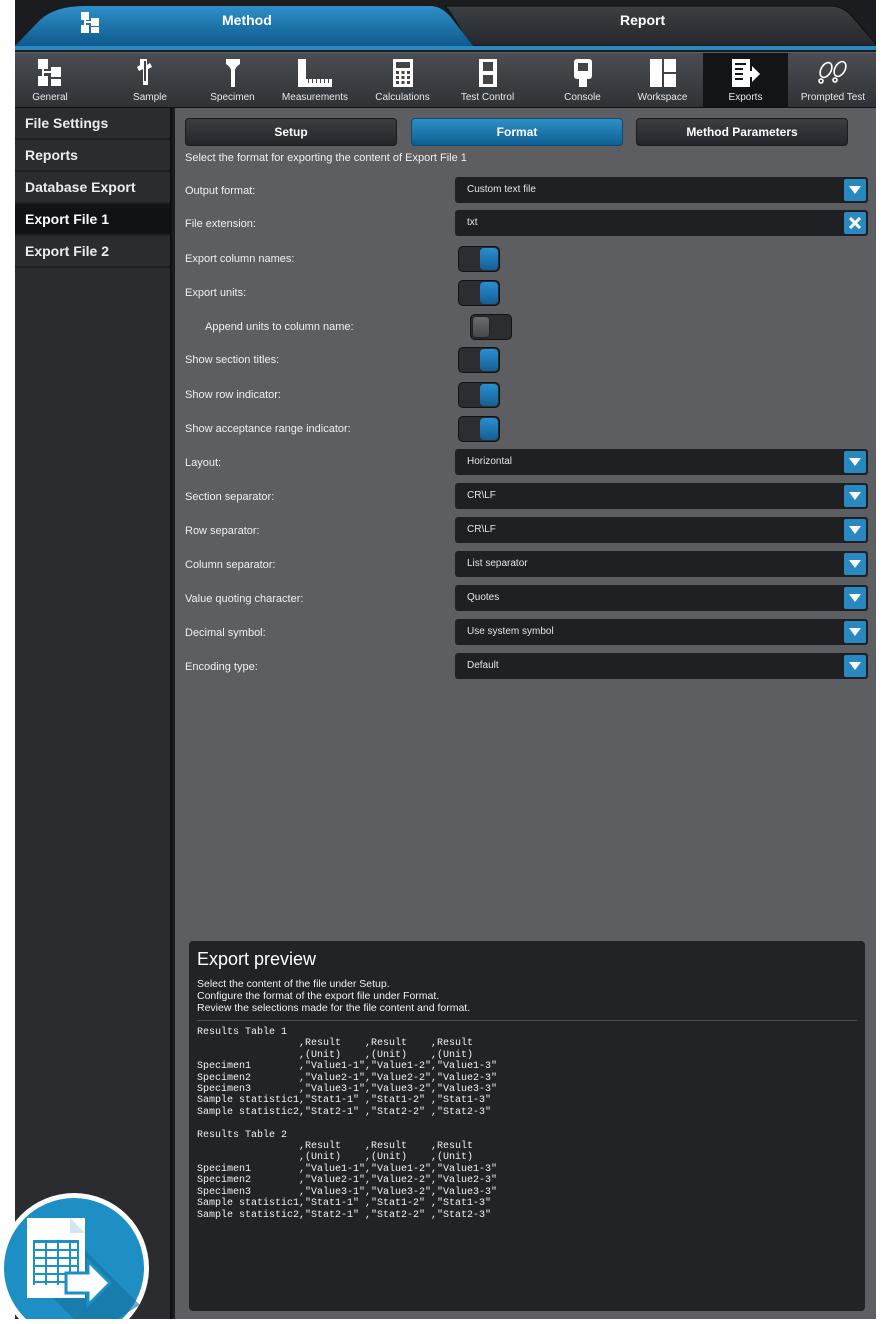  What do you see at coordinates (268, 429) in the screenshot?
I see `show-acceptance-label: Show acceptance range indicator:` at bounding box center [268, 429].